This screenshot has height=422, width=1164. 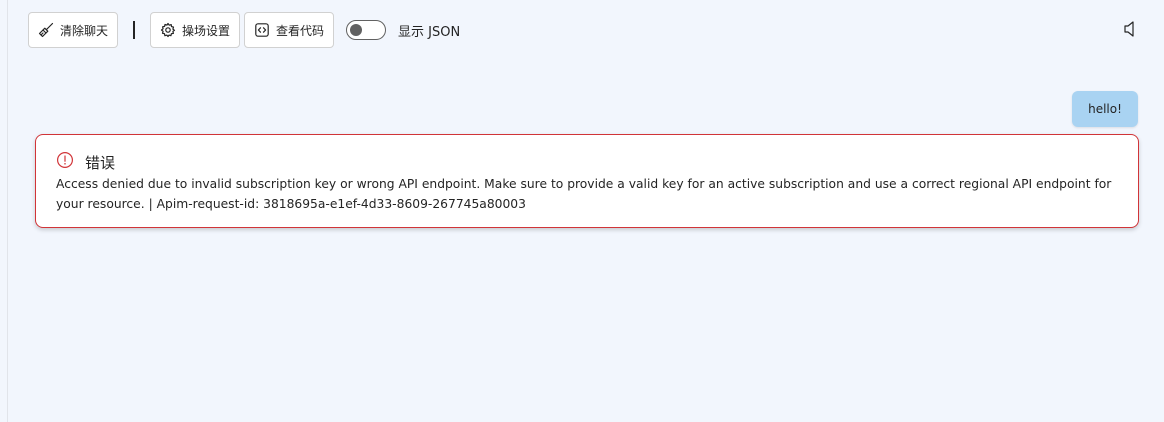 I want to click on view-code-label: 查看代码, so click(x=300, y=30).